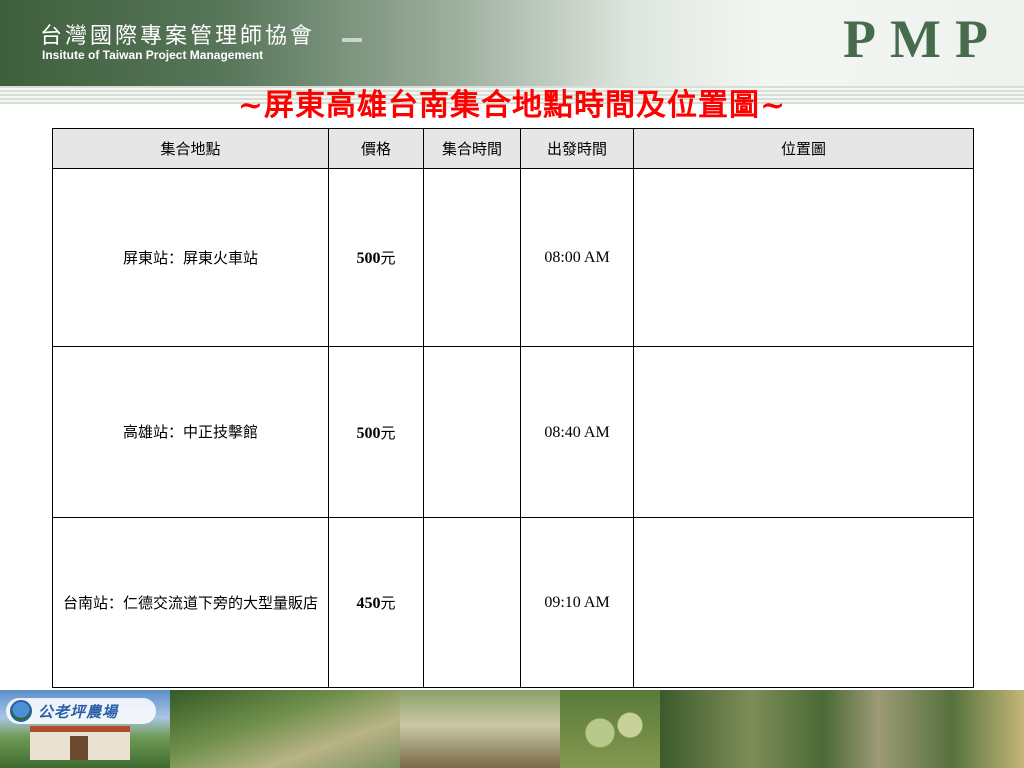 This screenshot has height=768, width=1024. What do you see at coordinates (480, 729) in the screenshot?
I see `pavilion-photo` at bounding box center [480, 729].